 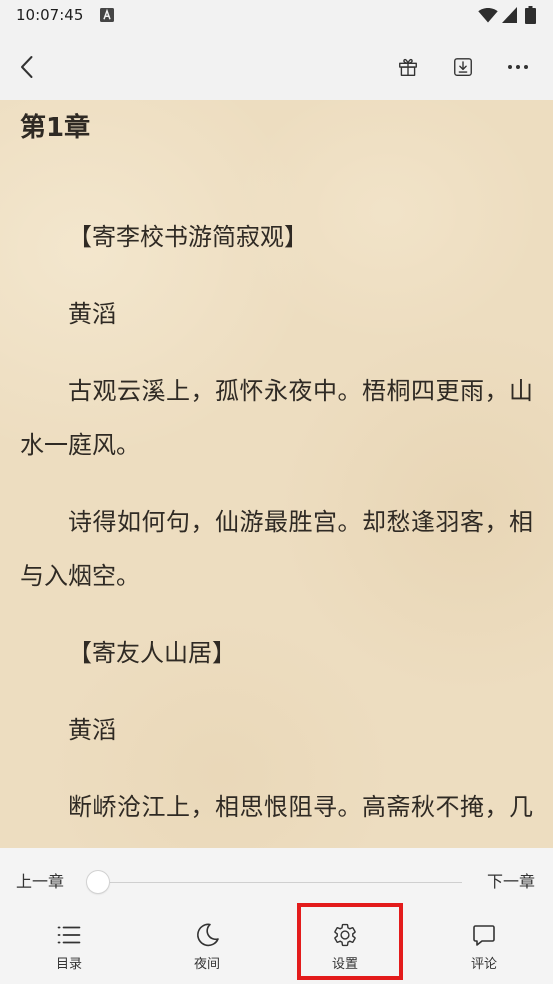 What do you see at coordinates (276, 549) in the screenshot?
I see `paragraph: 诗得如何句，仙游最胜宫。却愁逢羽客，相与入烟空。` at bounding box center [276, 549].